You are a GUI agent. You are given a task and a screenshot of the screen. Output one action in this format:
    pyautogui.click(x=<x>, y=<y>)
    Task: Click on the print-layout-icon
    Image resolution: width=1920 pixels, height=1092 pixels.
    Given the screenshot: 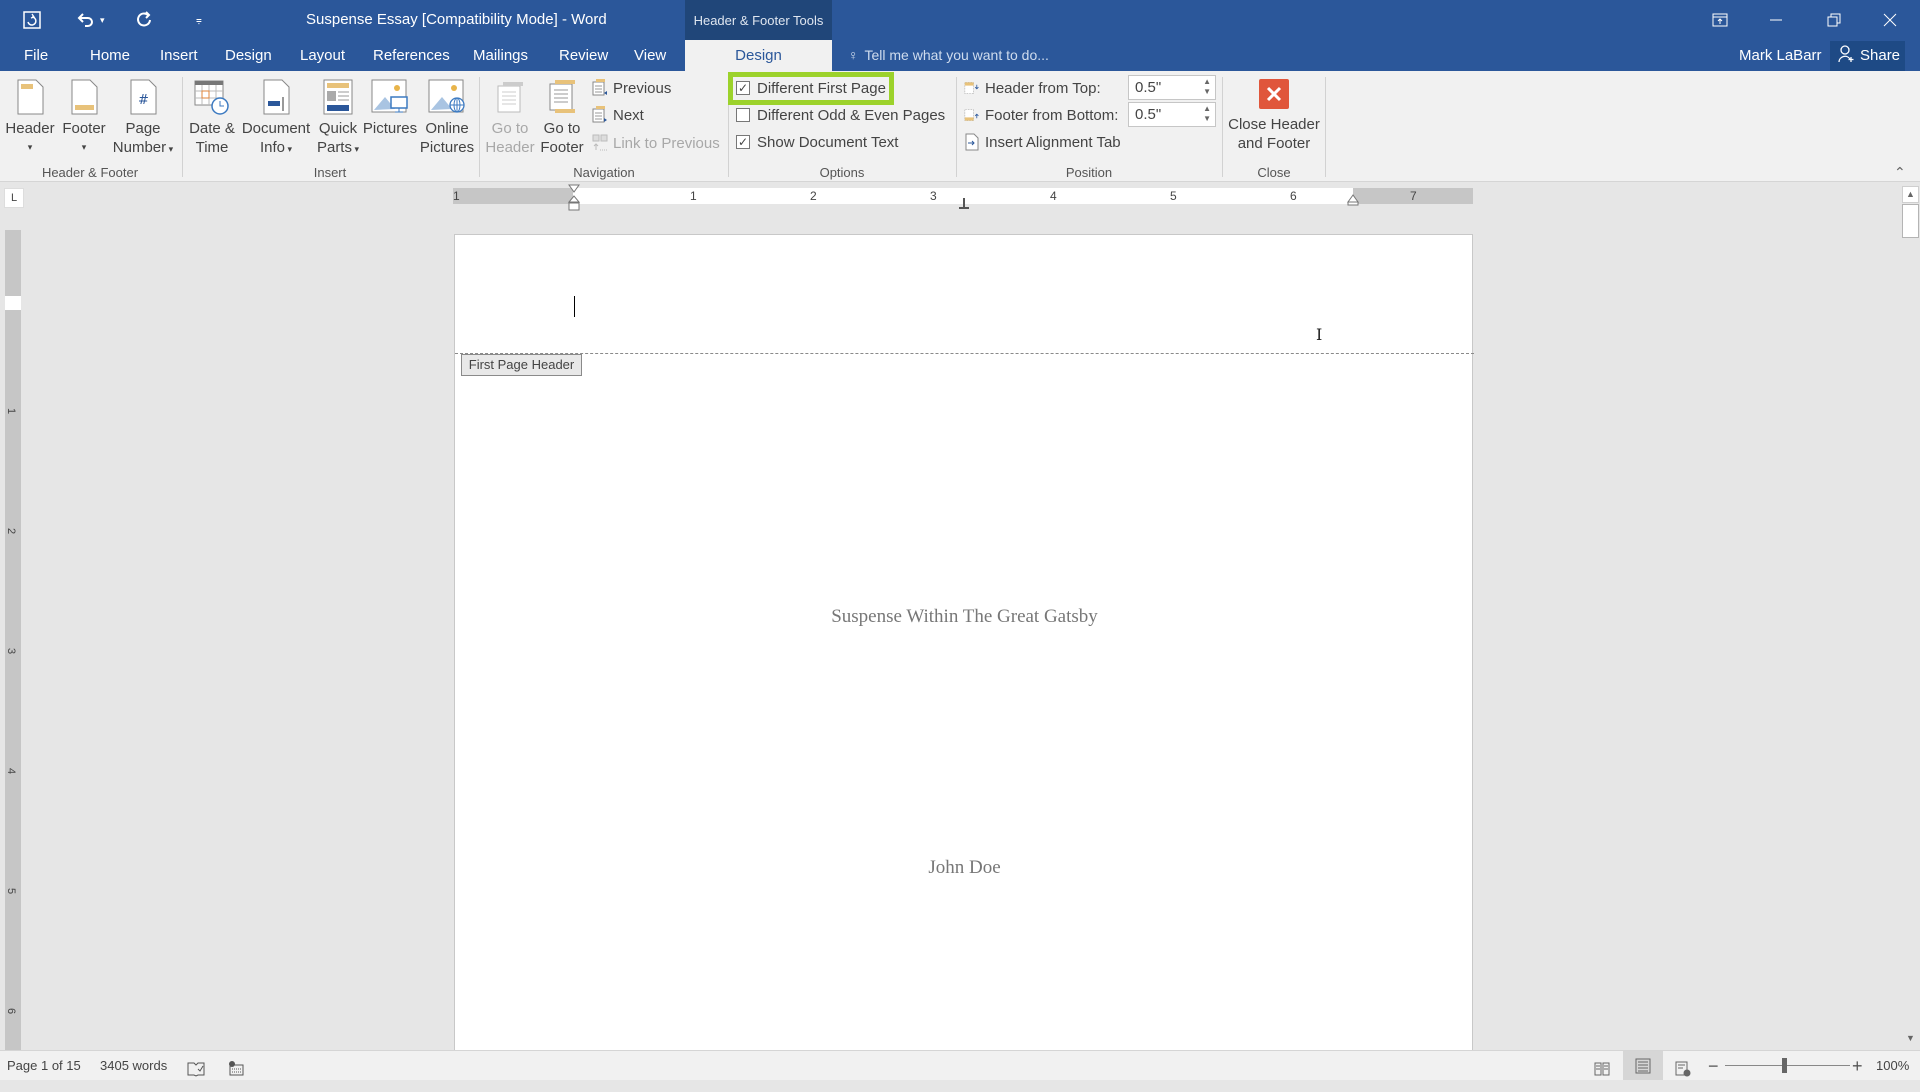 What is the action you would take?
    pyautogui.click(x=1643, y=1066)
    